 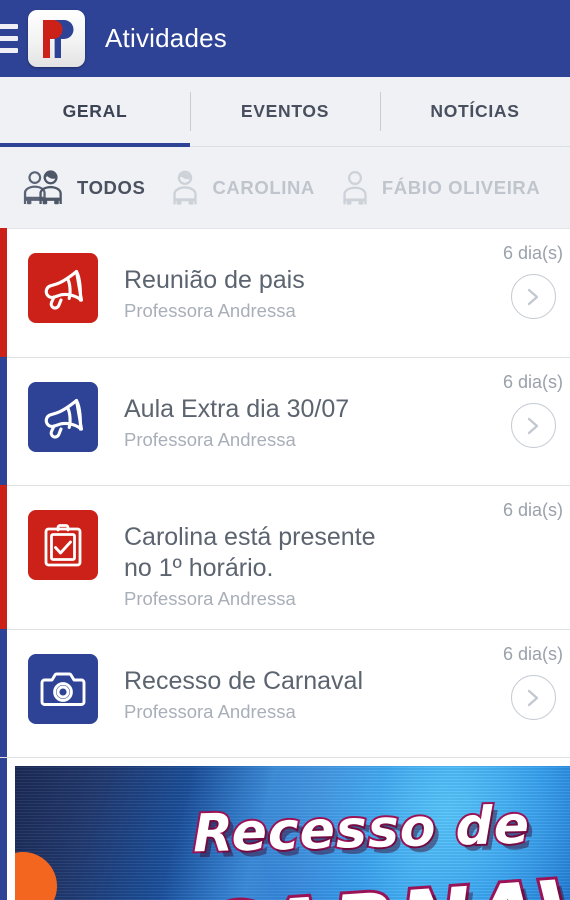 I want to click on filter-chip-todos: TODOS, so click(x=83, y=188).